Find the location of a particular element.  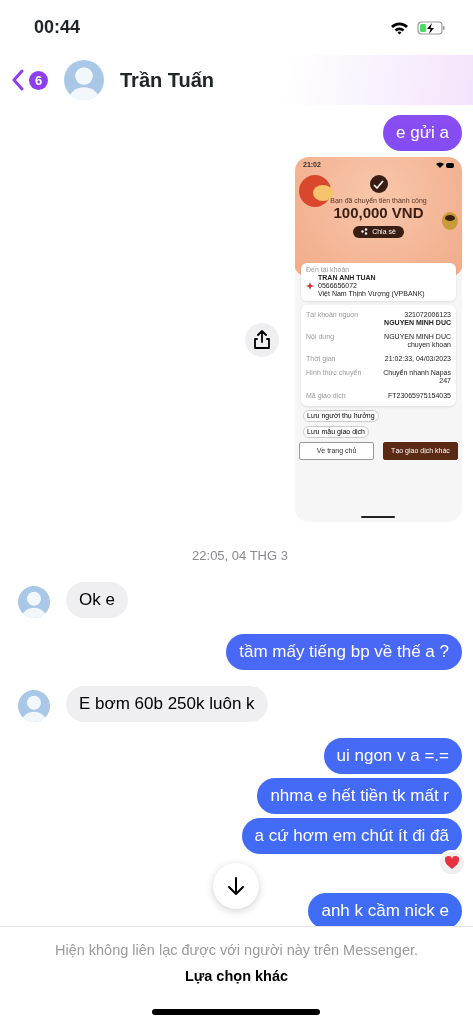

contact-name: Trần Tuấn is located at coordinates (167, 80).